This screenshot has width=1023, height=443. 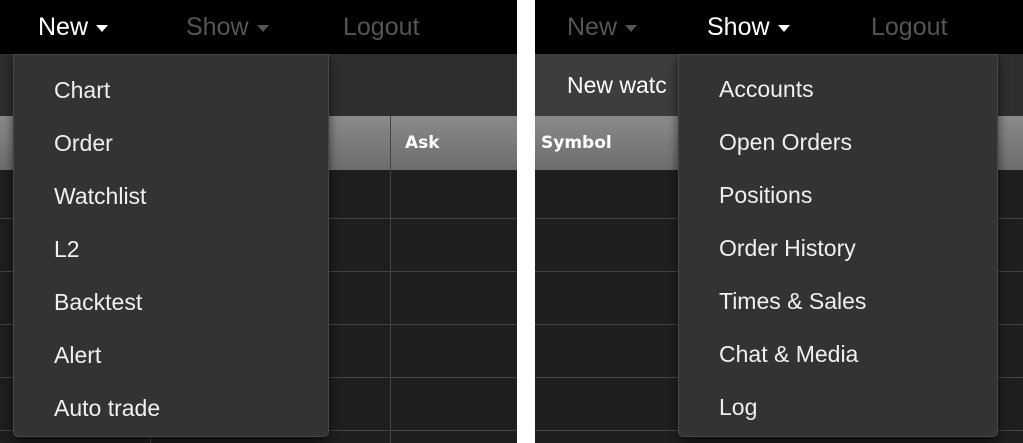 What do you see at coordinates (171, 90) in the screenshot?
I see `menu-item-chart: Chart` at bounding box center [171, 90].